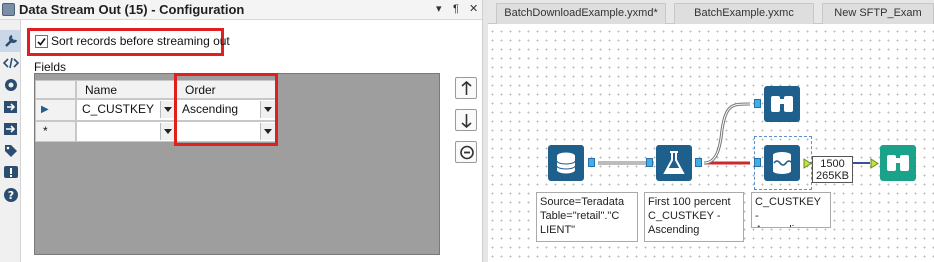 The height and width of the screenshot is (262, 934). I want to click on stream-out-icon, so click(783, 163).